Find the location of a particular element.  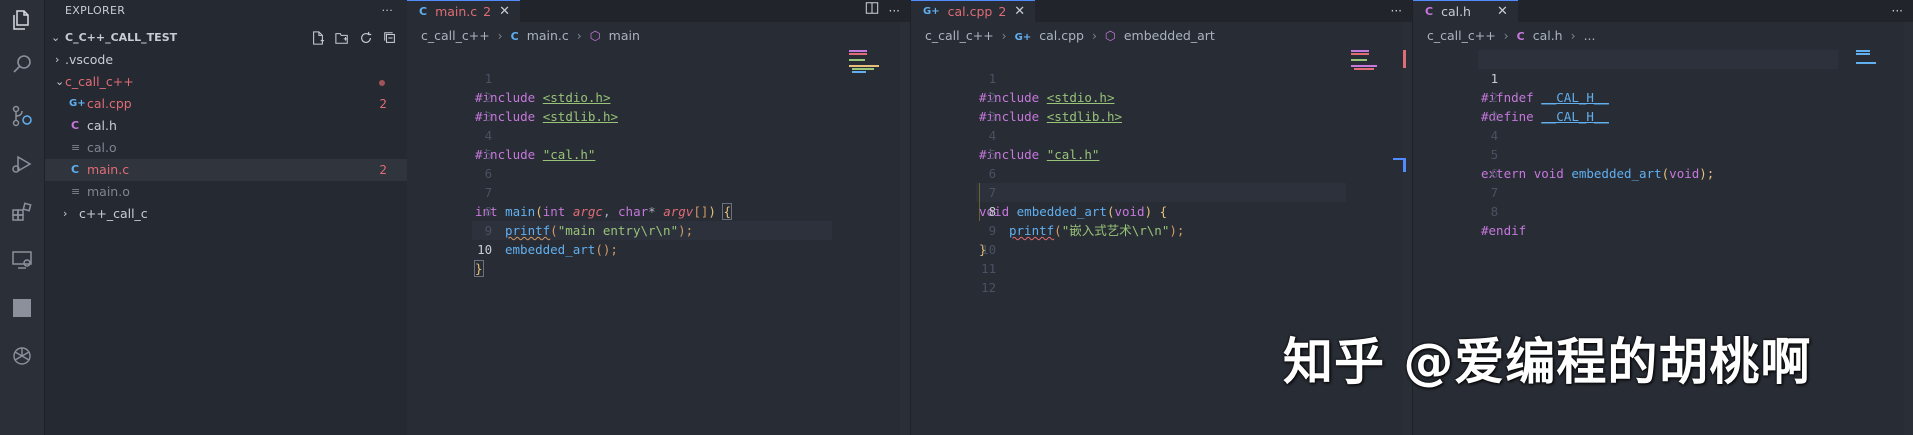

modified-dot is located at coordinates (382, 83).